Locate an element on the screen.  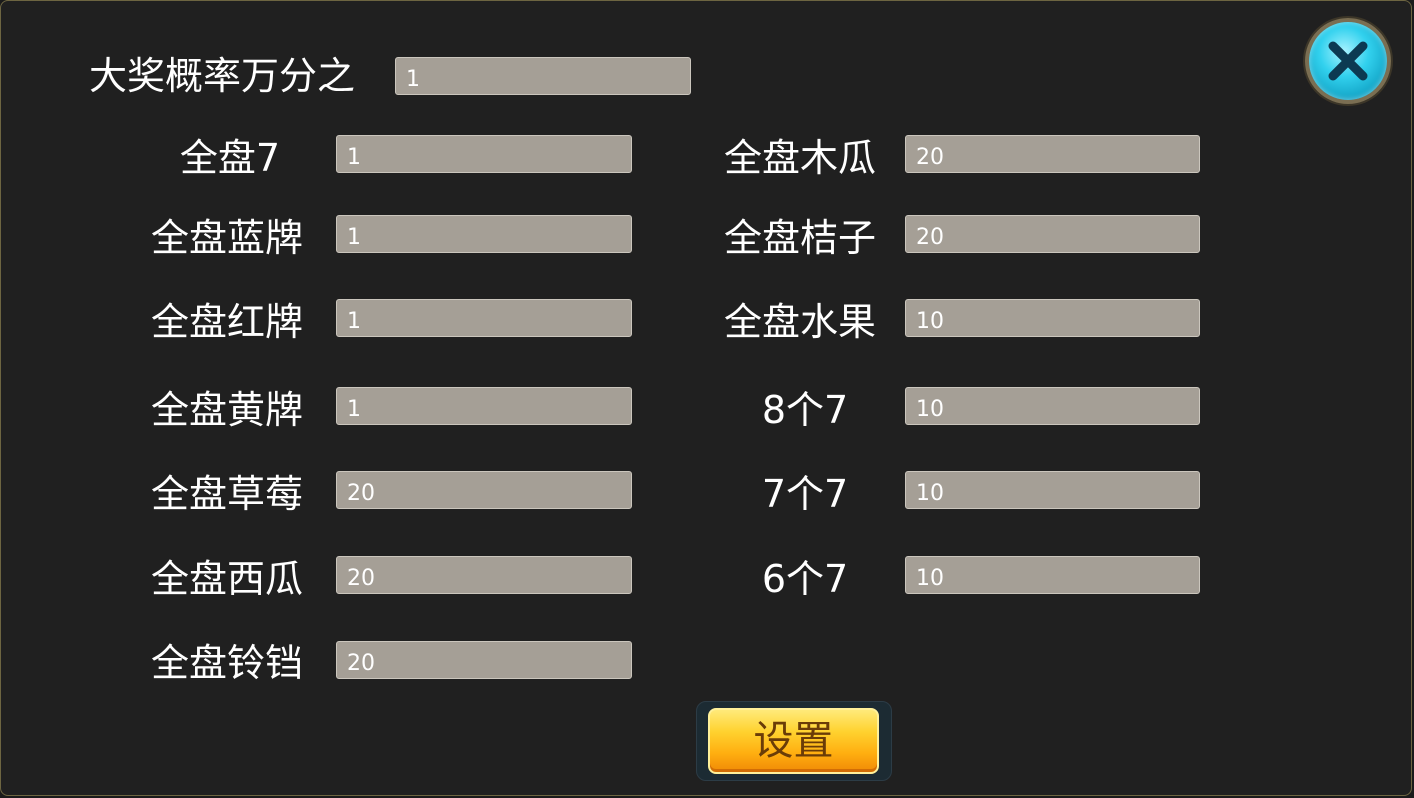
right-label-1: 全盘桔子 is located at coordinates (800, 238).